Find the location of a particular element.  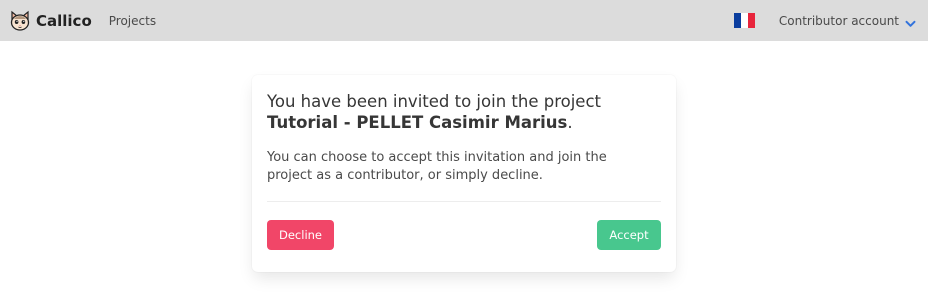

chevron-down-icon is located at coordinates (910, 22).